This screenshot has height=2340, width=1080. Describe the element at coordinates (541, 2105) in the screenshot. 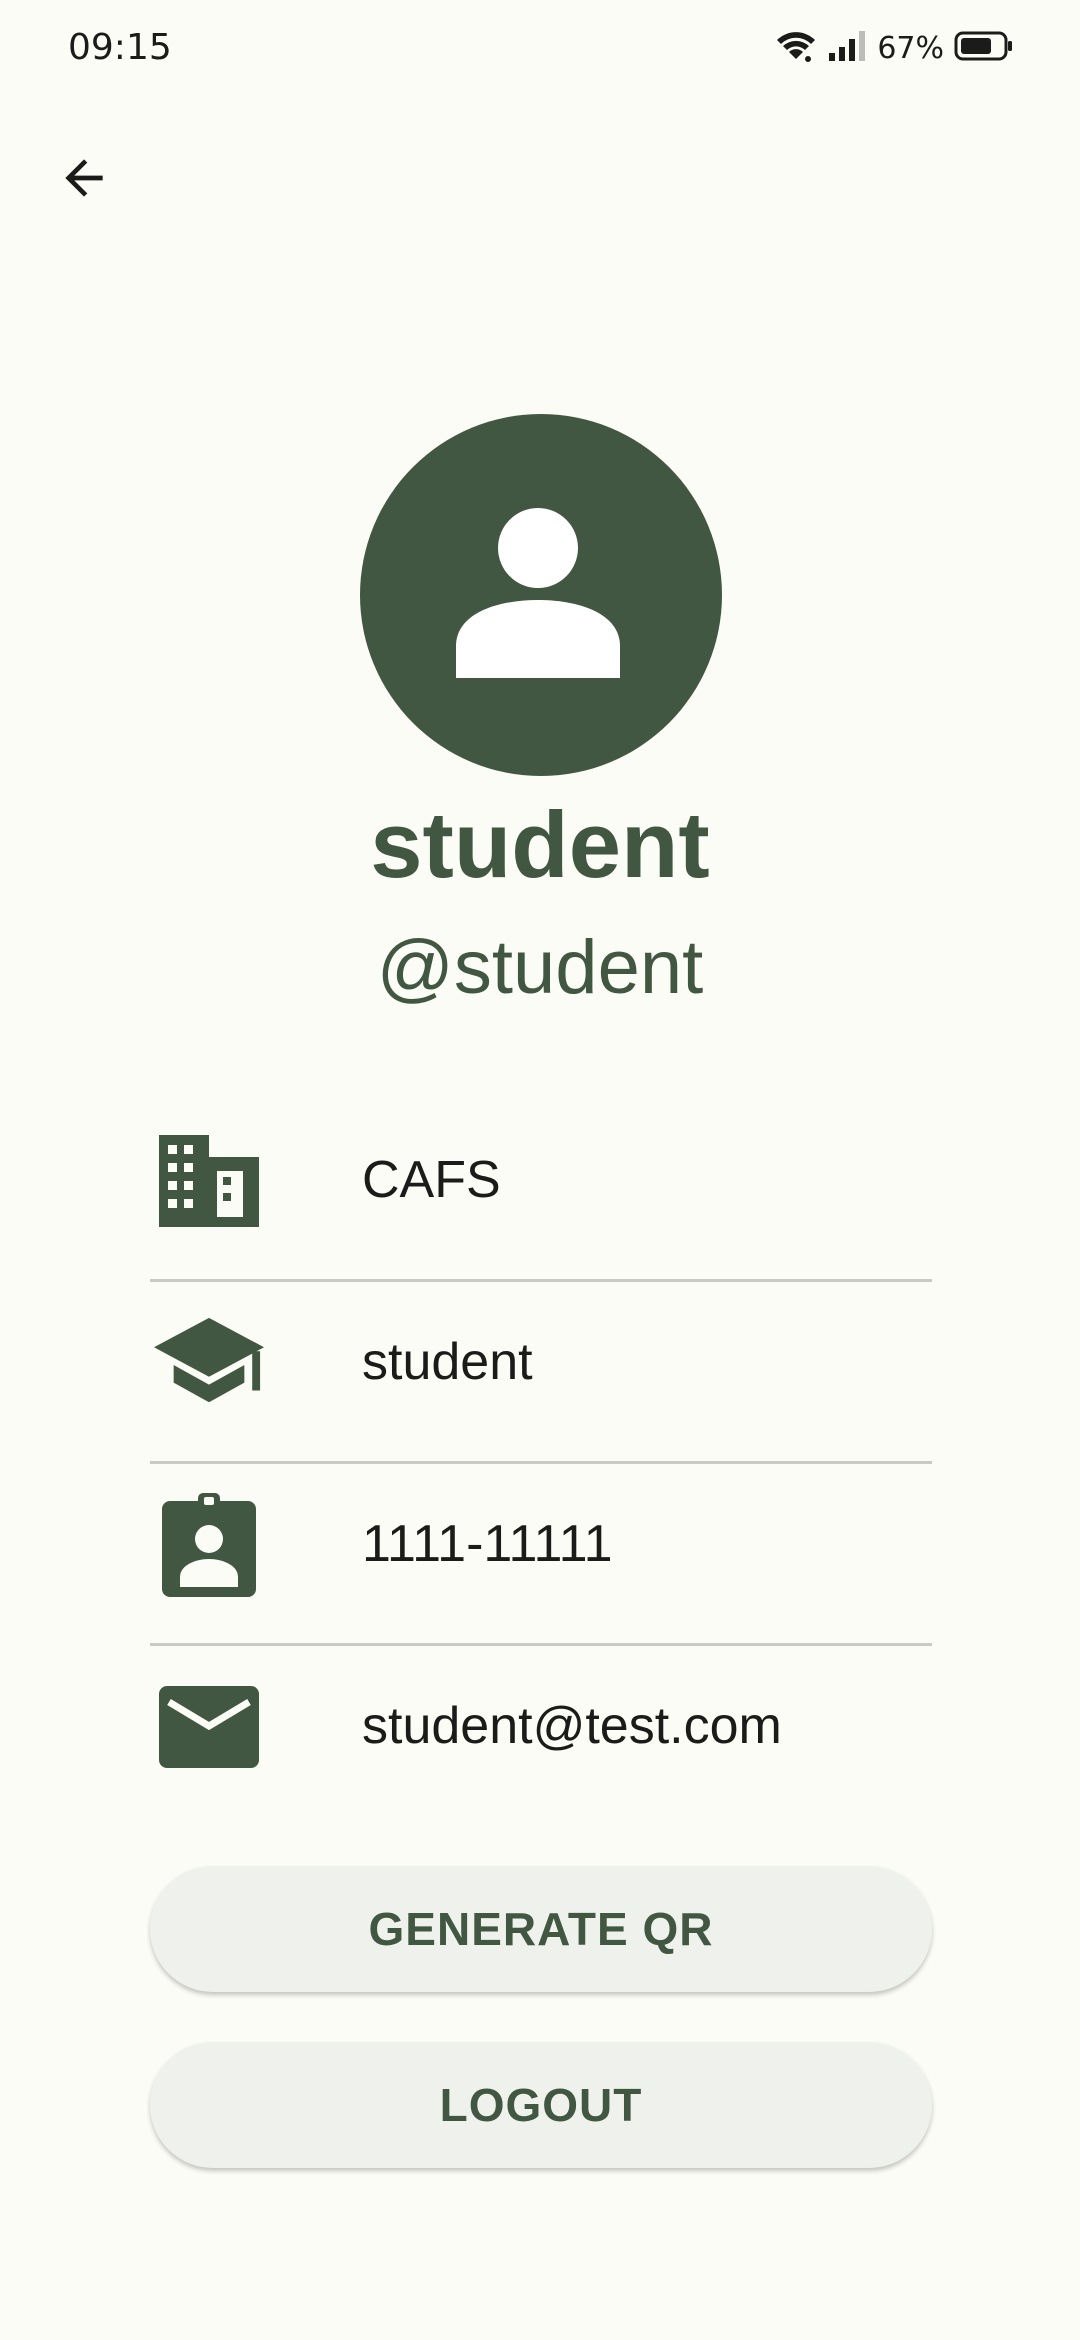

I see `logout-button: LOGOUT` at that location.